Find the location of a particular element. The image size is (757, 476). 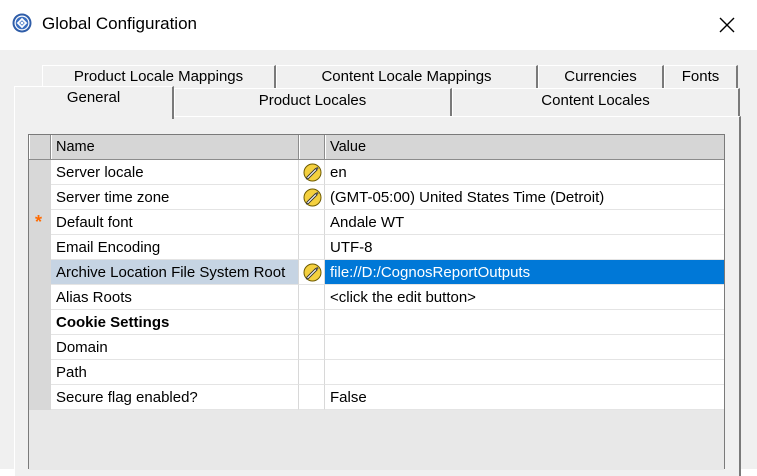

property-row-secure-flag: Secure flag enabled? False is located at coordinates (376, 397).